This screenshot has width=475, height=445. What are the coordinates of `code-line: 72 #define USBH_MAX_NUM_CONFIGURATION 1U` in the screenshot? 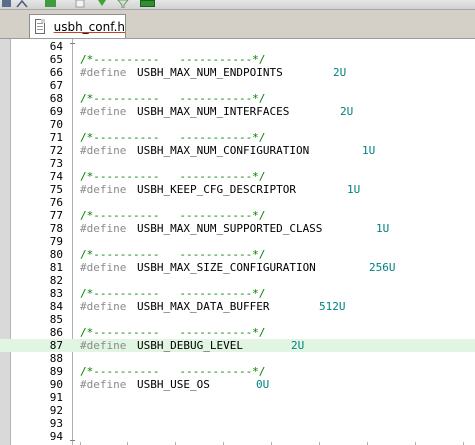 It's located at (237, 150).